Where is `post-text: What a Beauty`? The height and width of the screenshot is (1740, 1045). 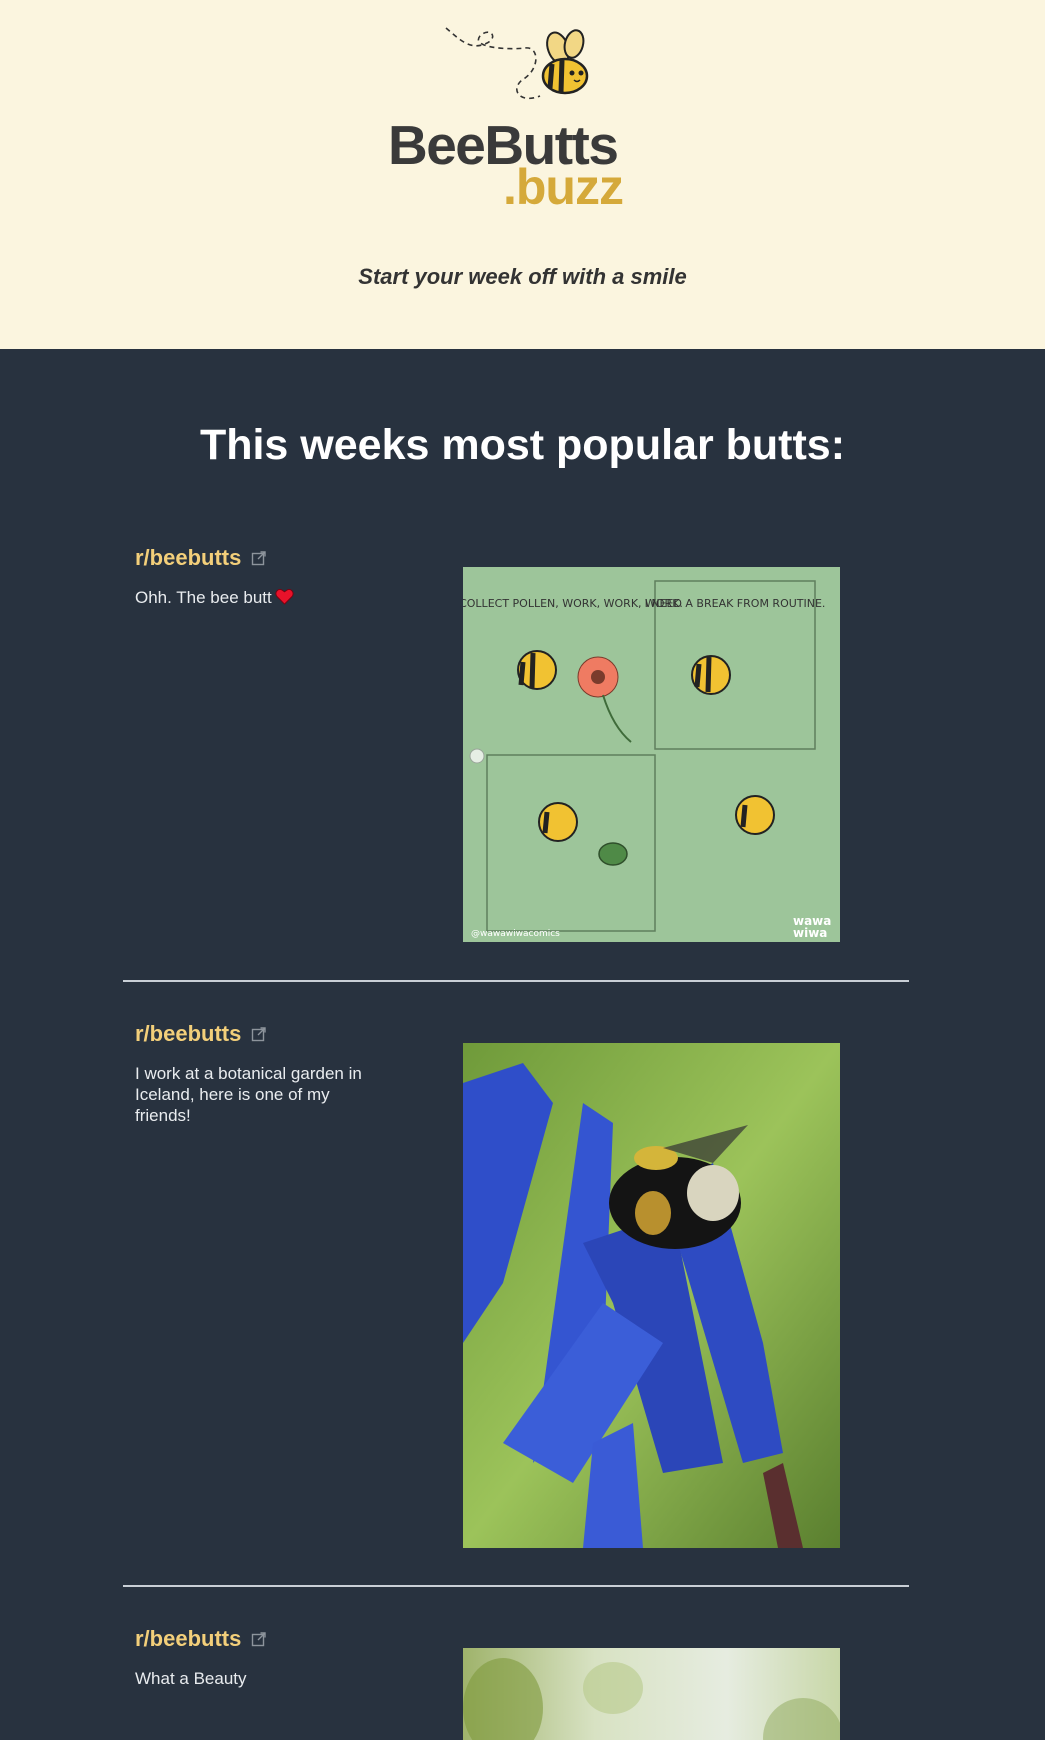 post-text: What a Beauty is located at coordinates (191, 1678).